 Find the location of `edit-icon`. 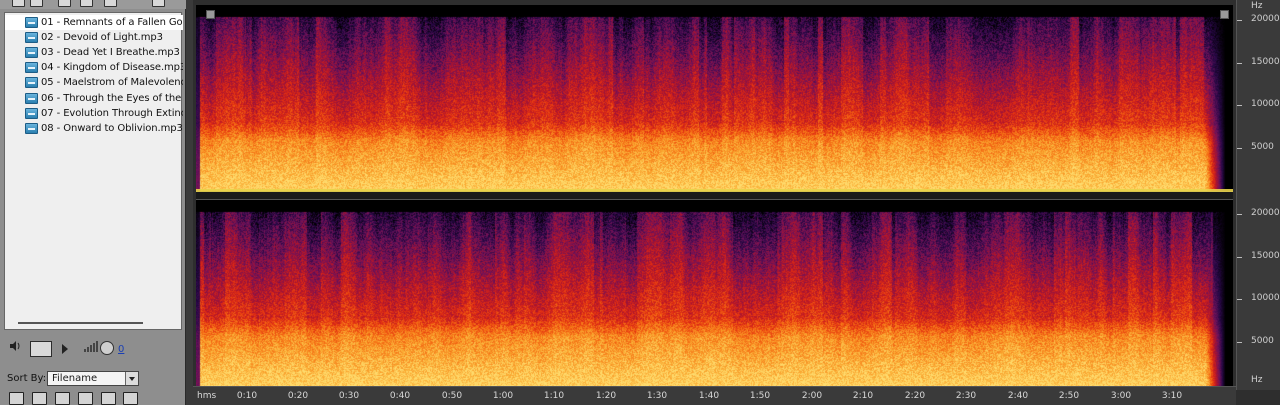

edit-icon is located at coordinates (110, 3).